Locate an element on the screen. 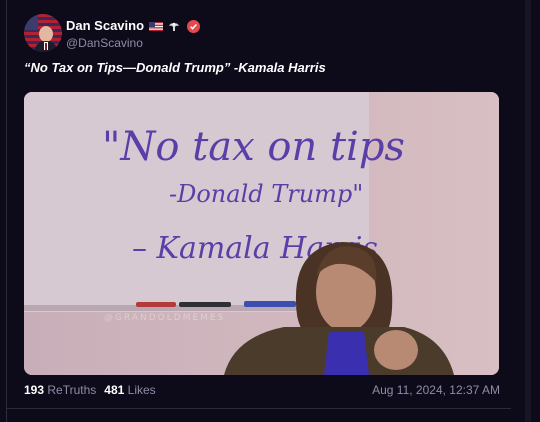 The width and height of the screenshot is (540, 422). author-display-name: Dan Scavino is located at coordinates (133, 26).